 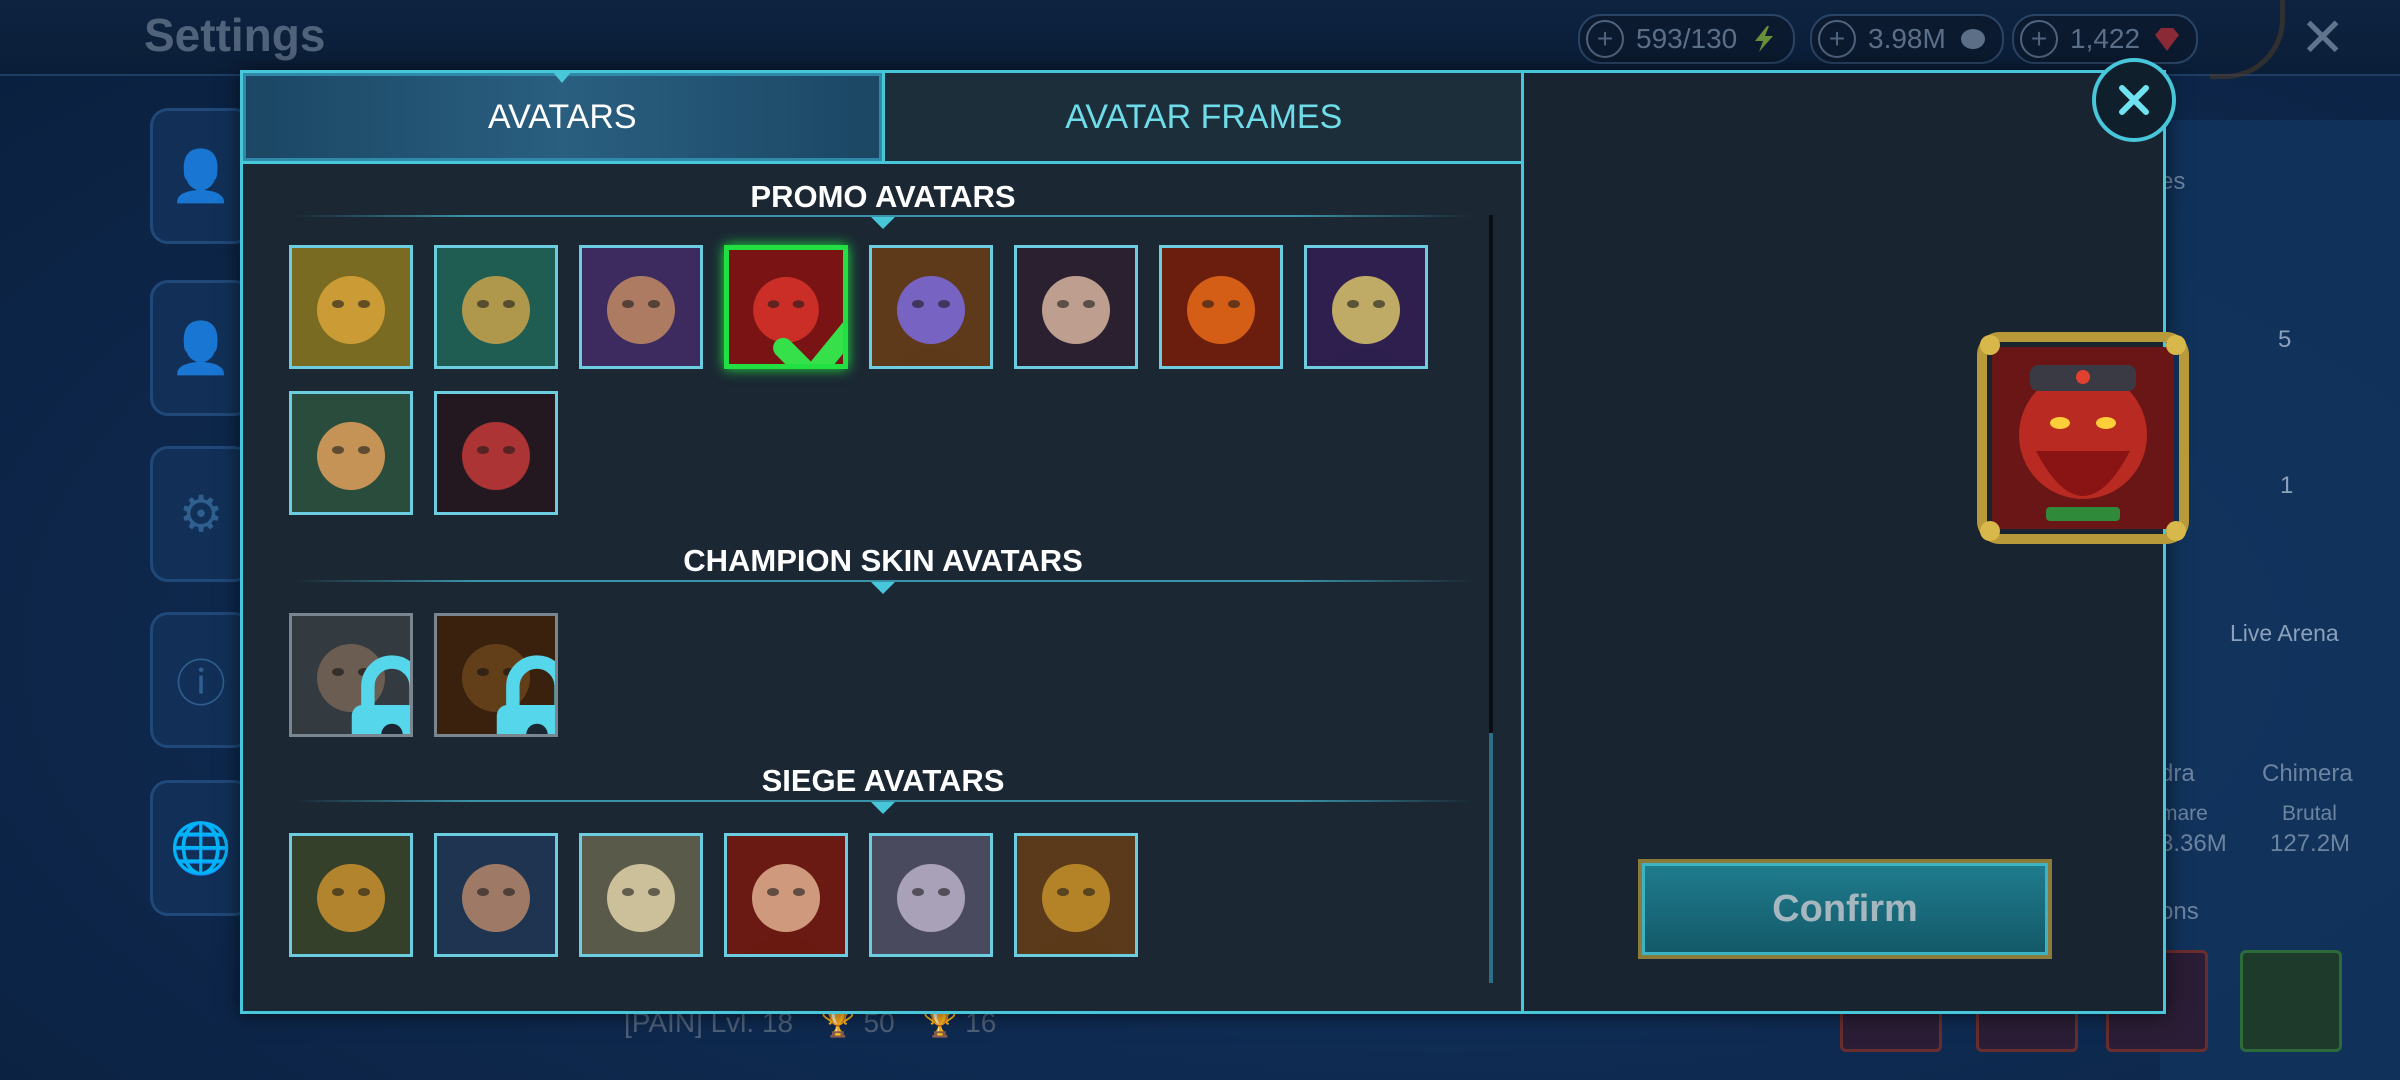 I want to click on chimera-damage: 127.2M, so click(x=2310, y=843).